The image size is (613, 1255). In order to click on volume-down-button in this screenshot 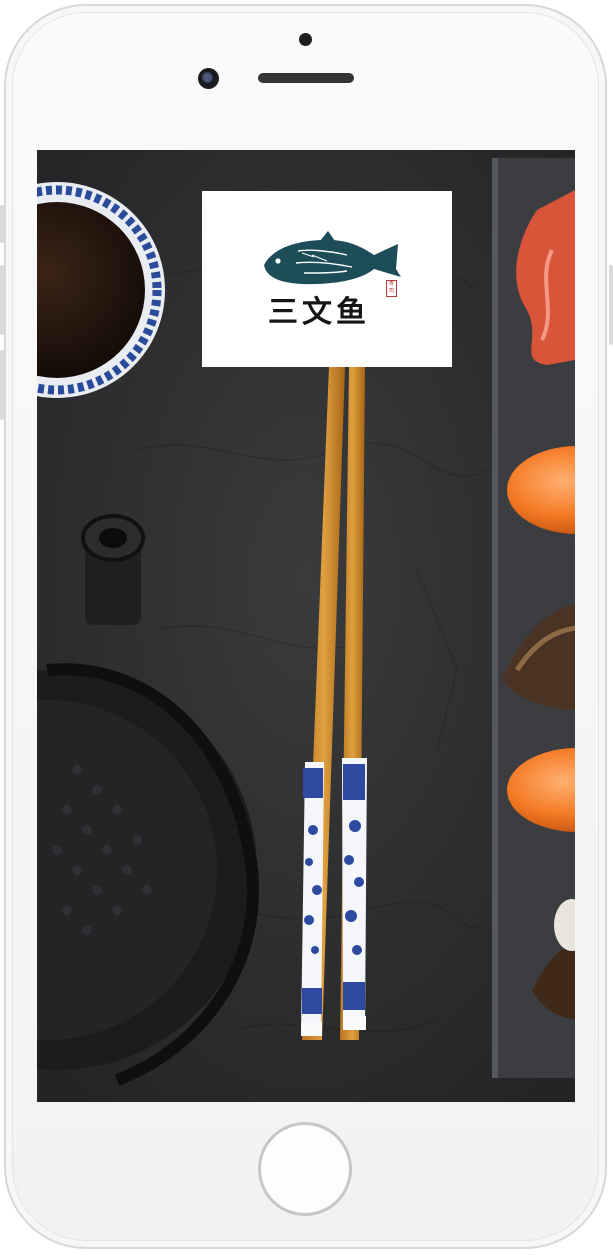, I will do `click(2, 385)`.